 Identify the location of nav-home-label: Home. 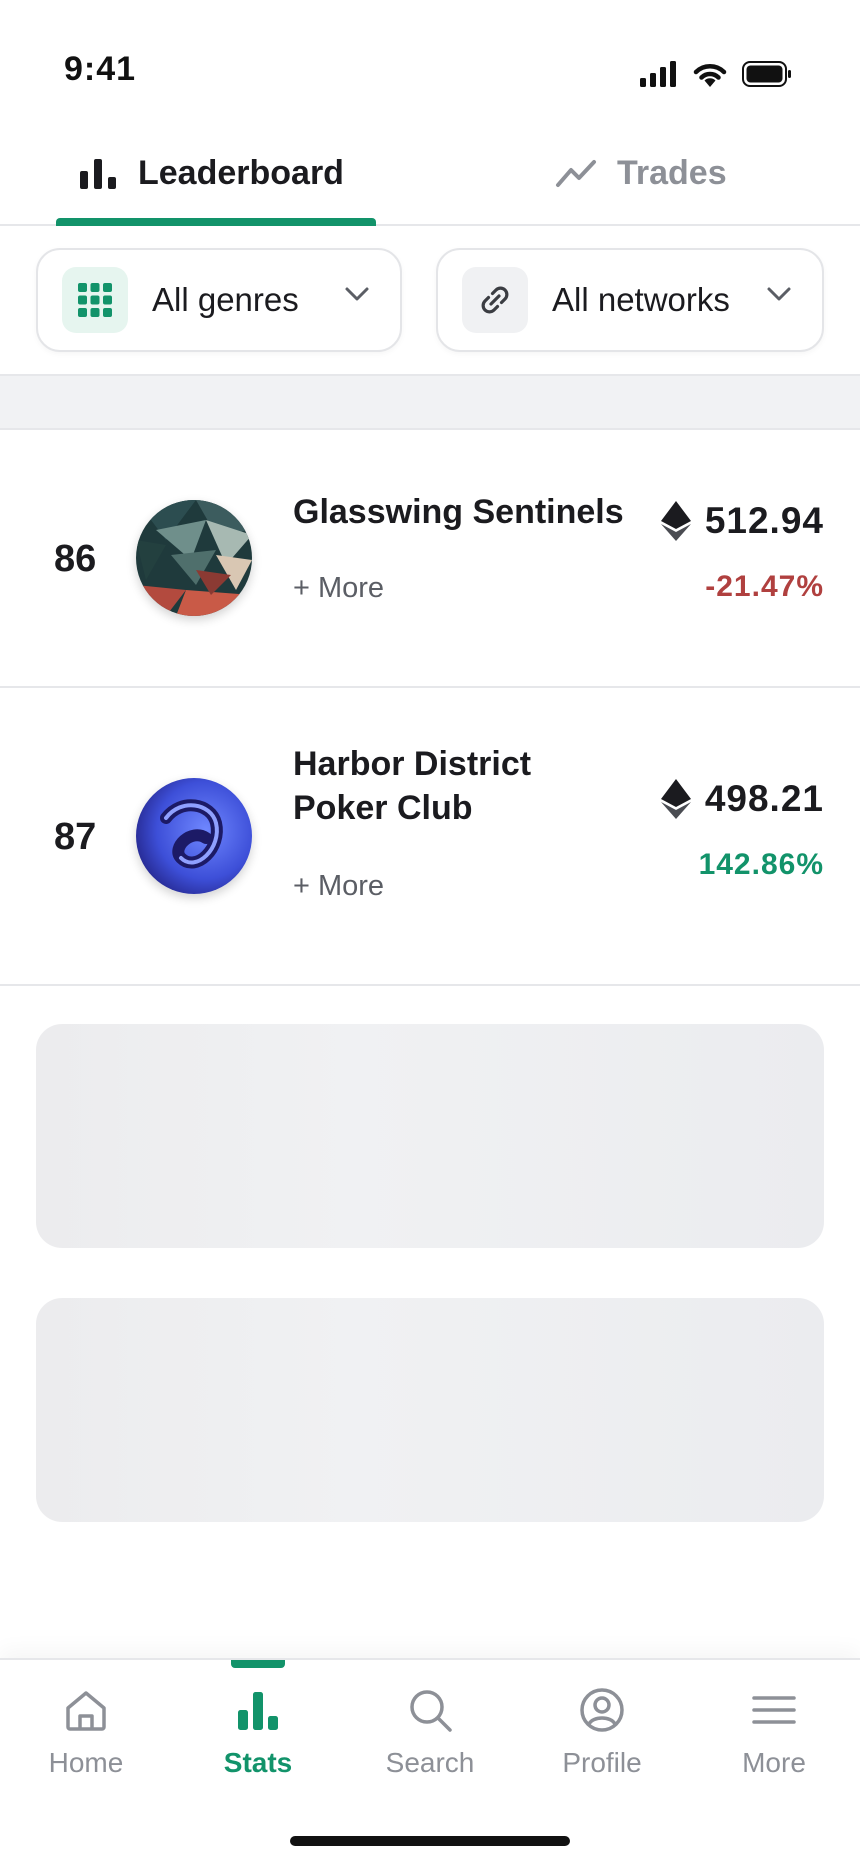
(86, 1762).